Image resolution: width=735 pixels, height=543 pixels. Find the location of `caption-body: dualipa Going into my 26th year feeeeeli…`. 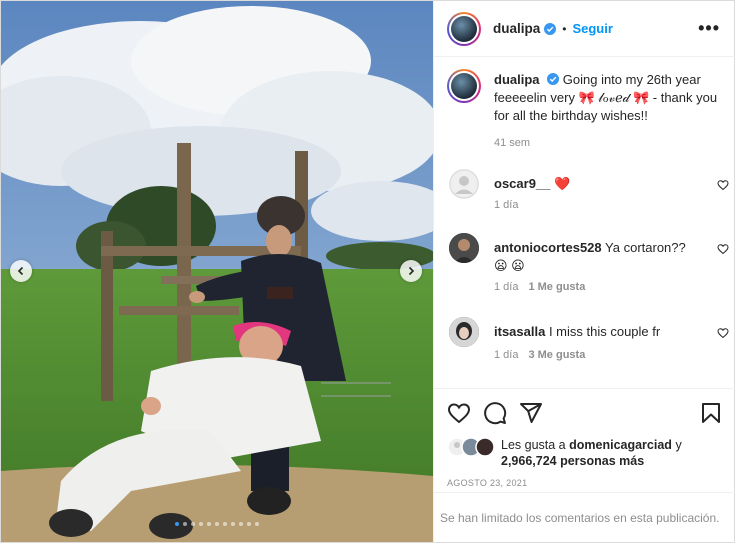

caption-body: dualipa Going into my 26th year feeeeeli… is located at coordinates (609, 98).